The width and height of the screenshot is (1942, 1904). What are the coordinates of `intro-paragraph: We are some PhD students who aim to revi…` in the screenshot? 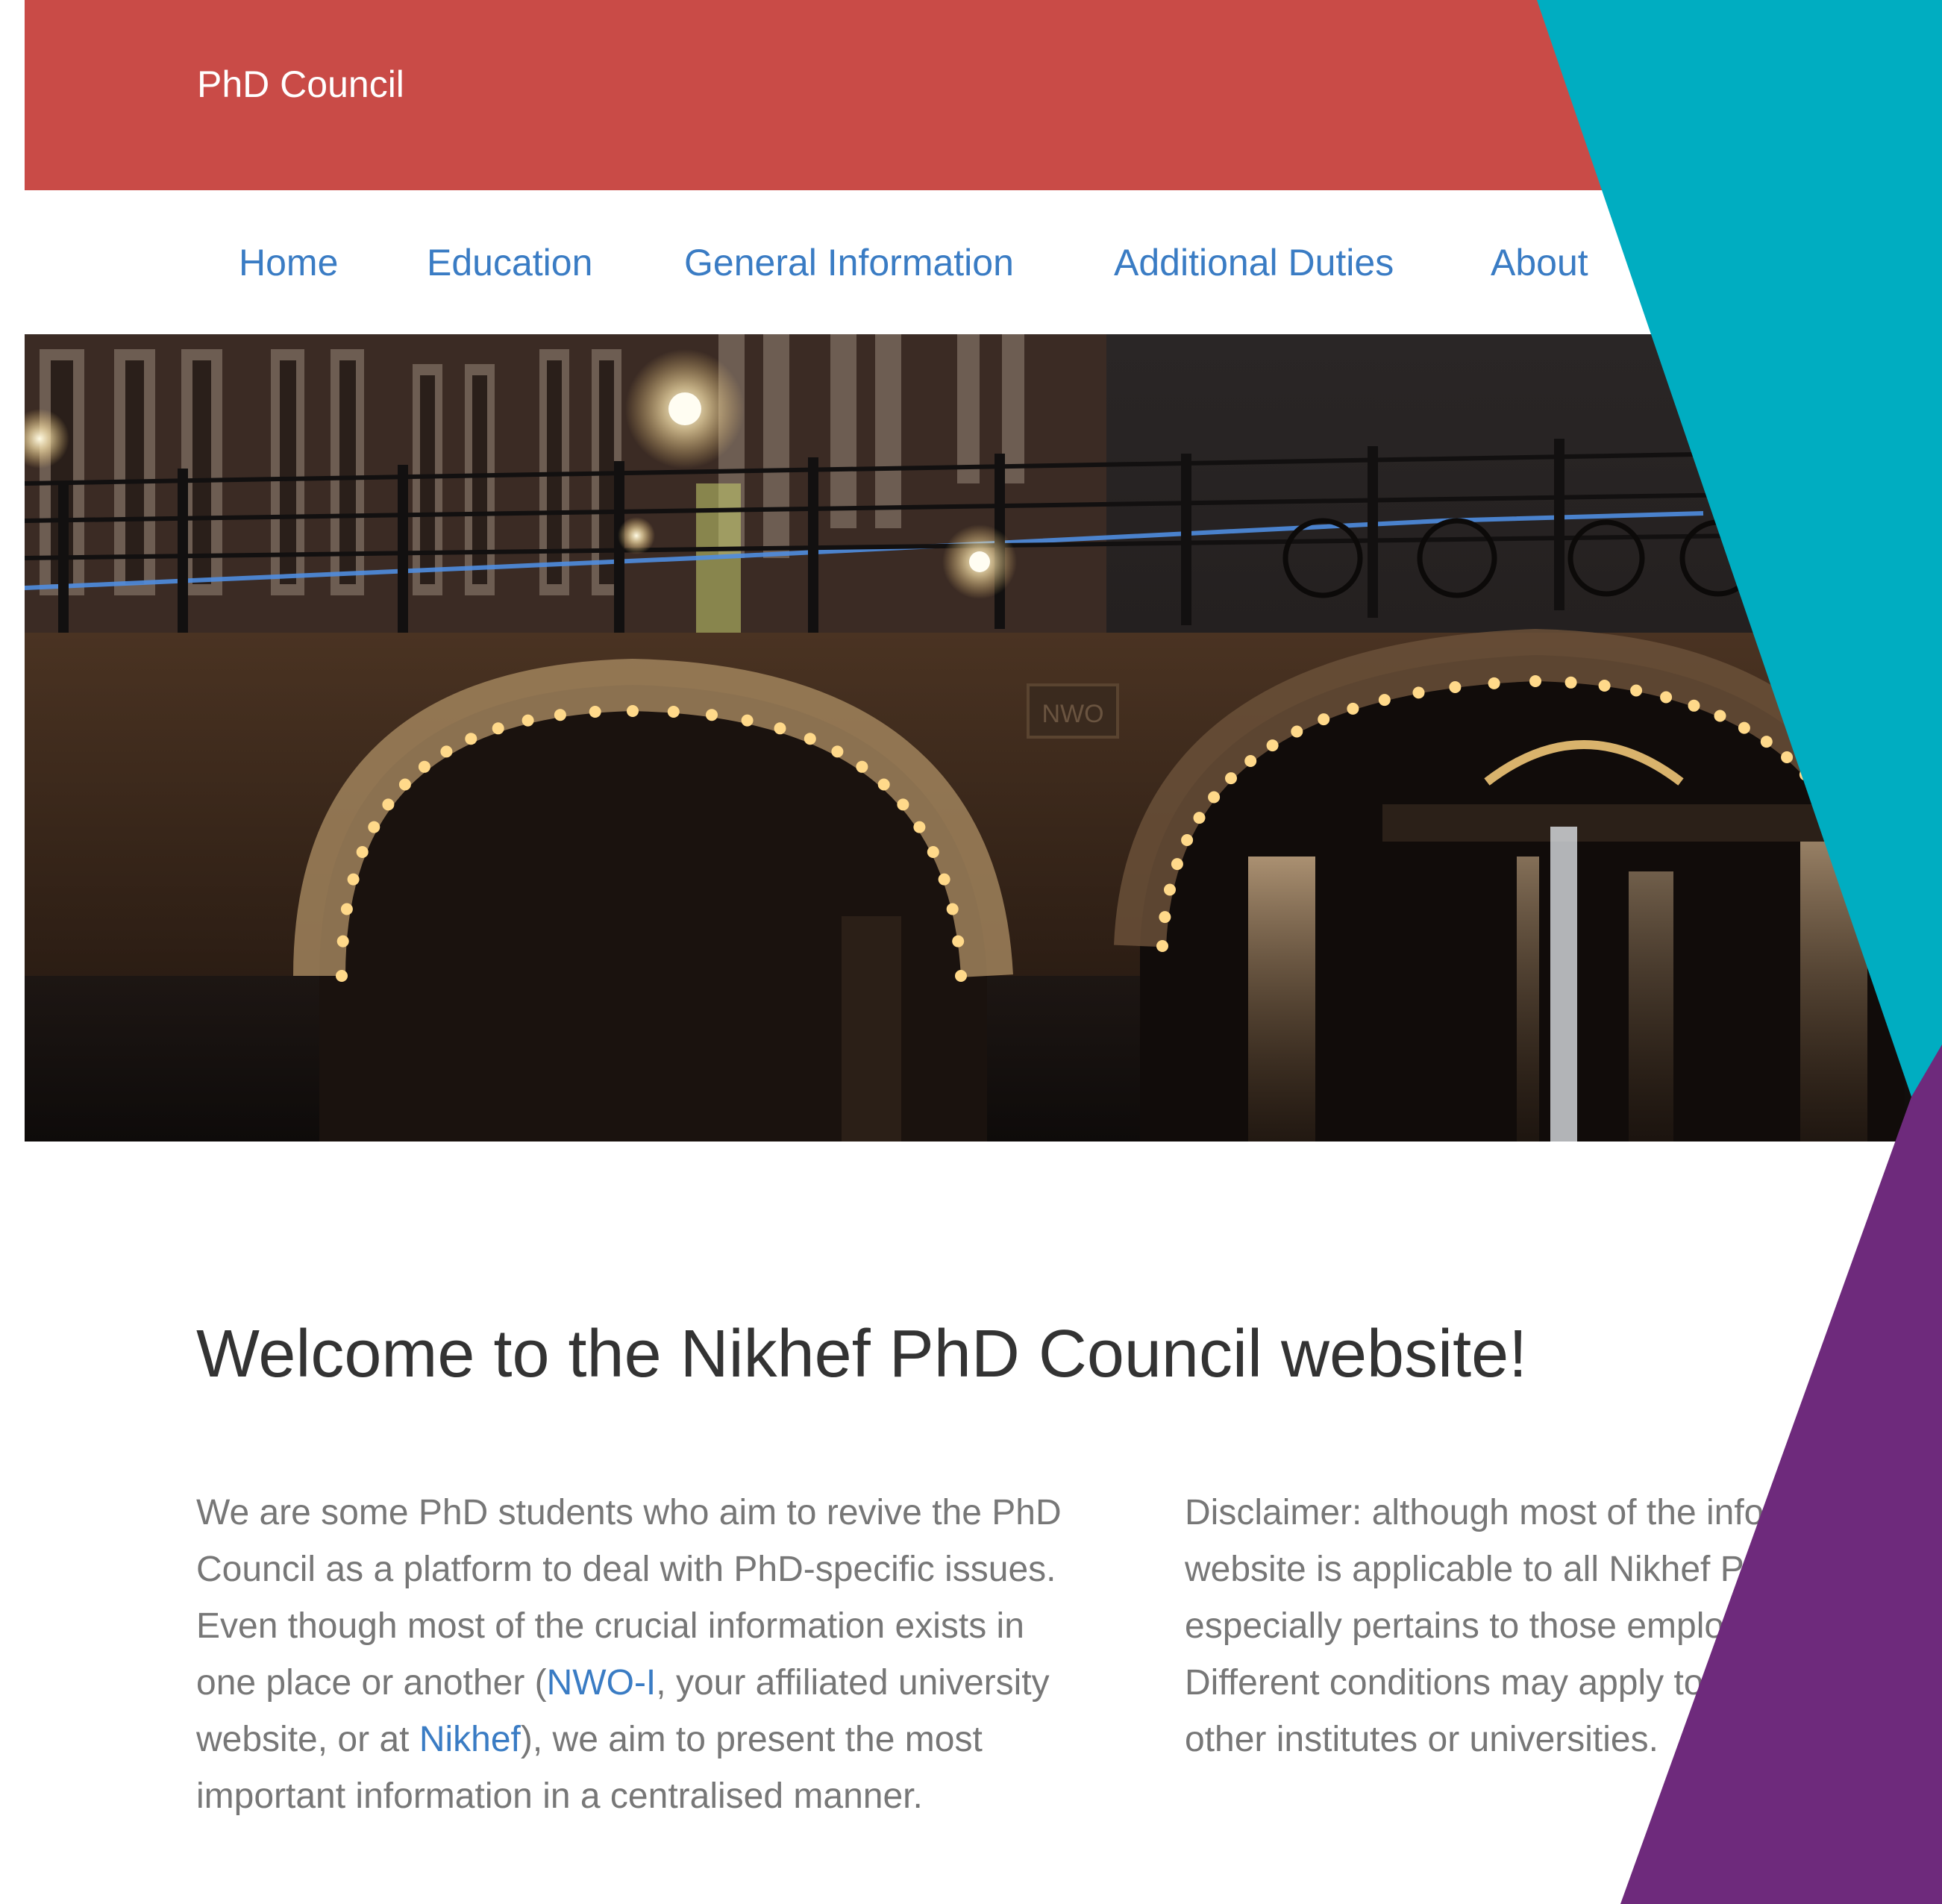 It's located at (643, 1655).